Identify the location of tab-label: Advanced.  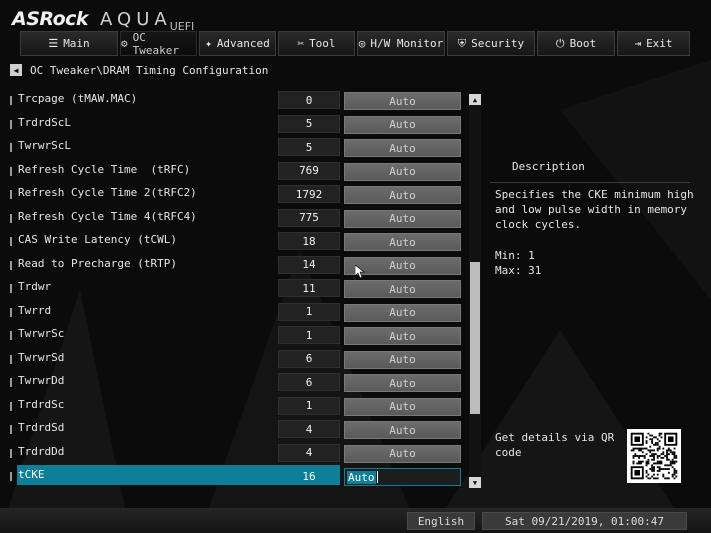
(243, 43).